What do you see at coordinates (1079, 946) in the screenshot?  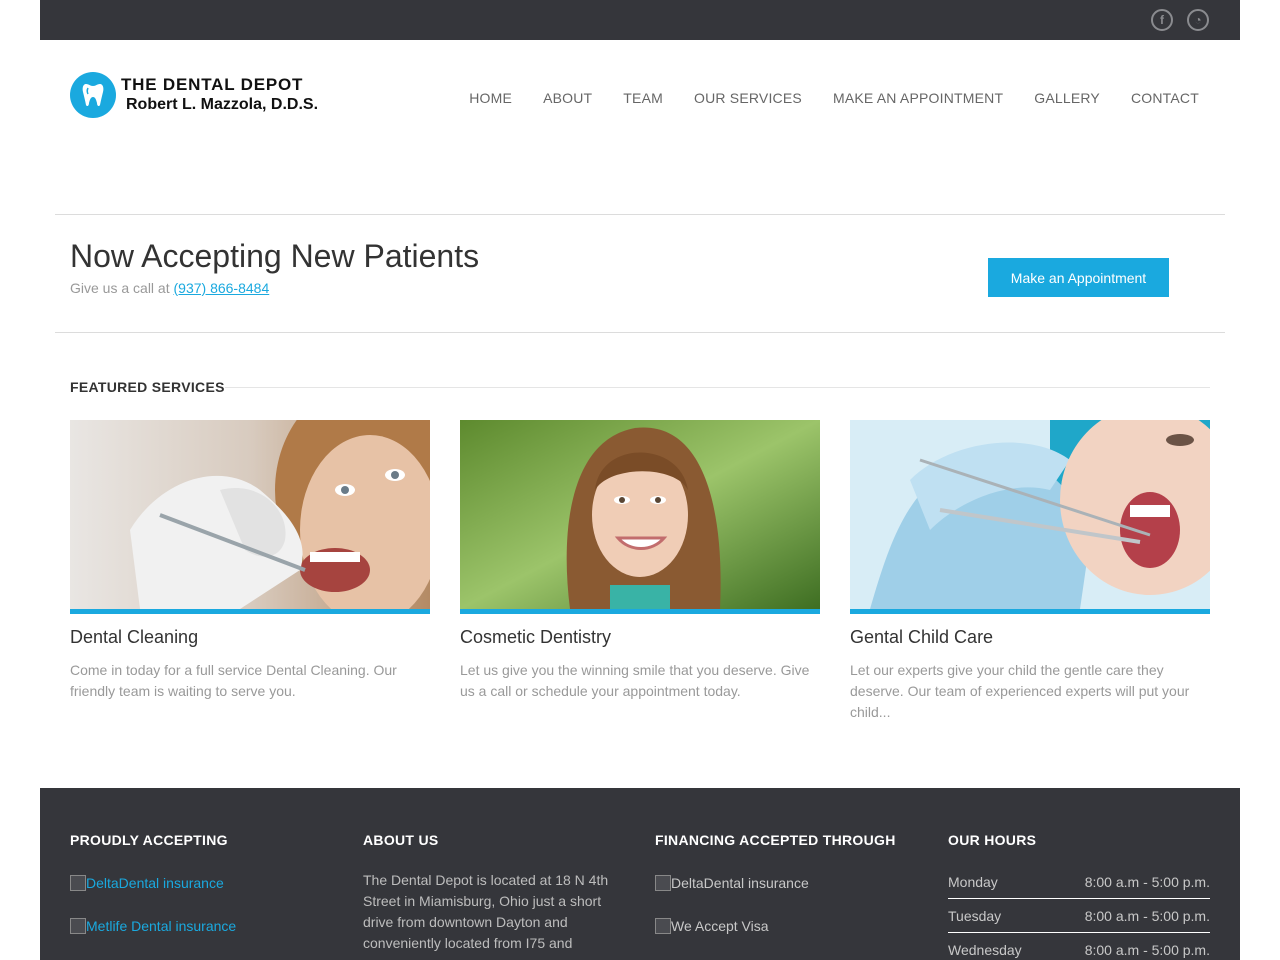 I see `hours-row: Wednesday 8:00 a.m - 5:00 p.m.` at bounding box center [1079, 946].